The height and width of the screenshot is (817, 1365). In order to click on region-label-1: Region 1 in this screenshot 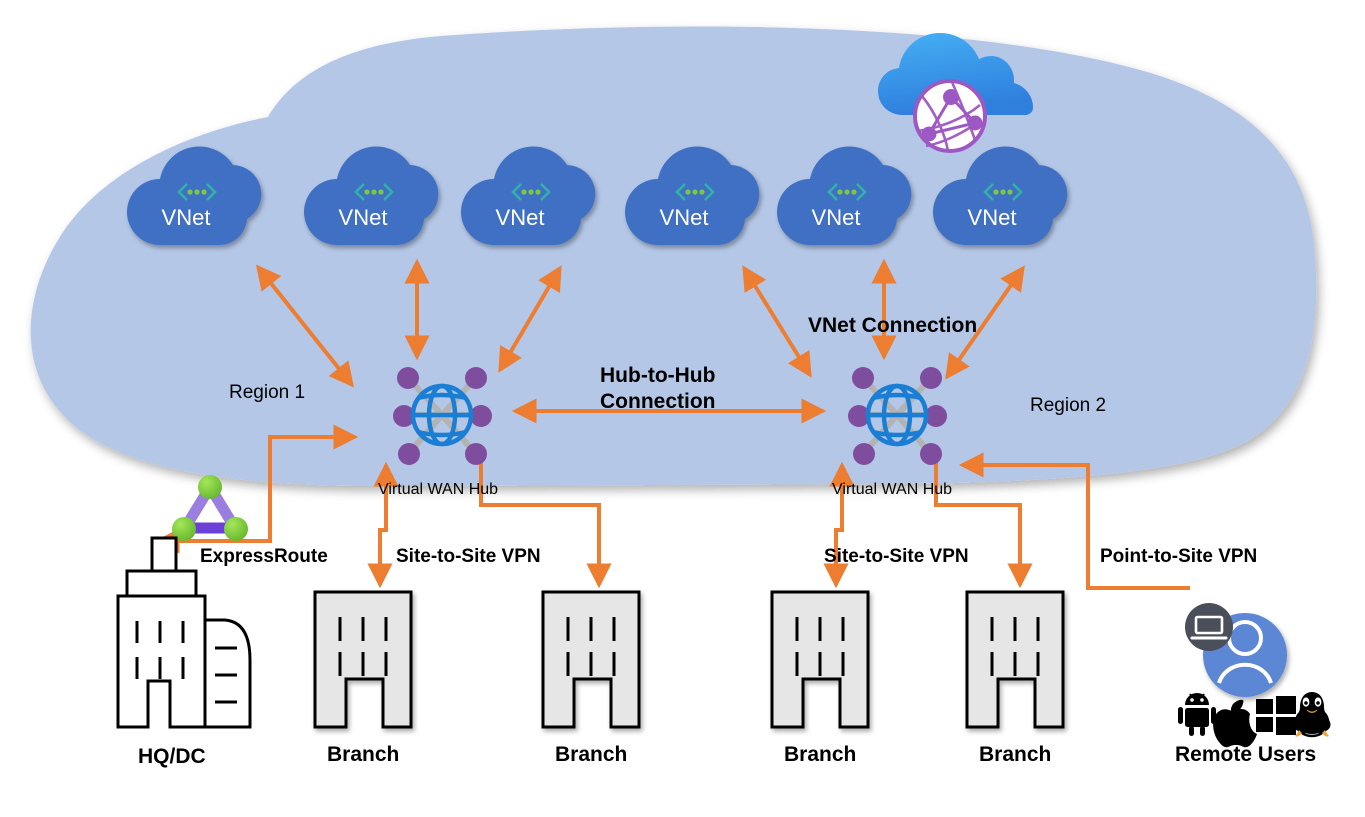, I will do `click(267, 392)`.